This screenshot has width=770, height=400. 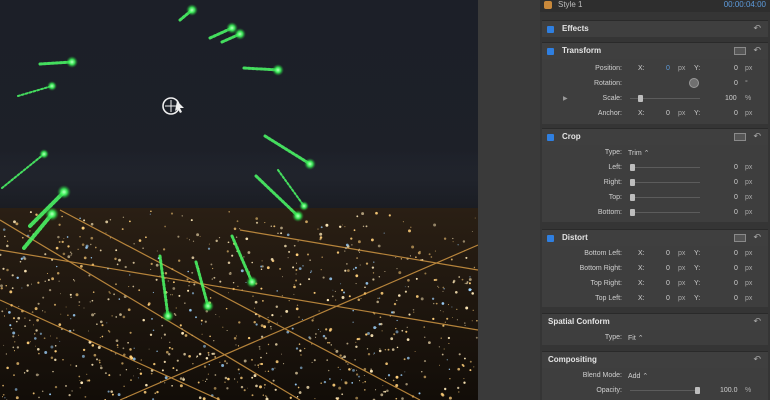 I want to click on crop-type-popup: Trim ⌃, so click(x=639, y=153).